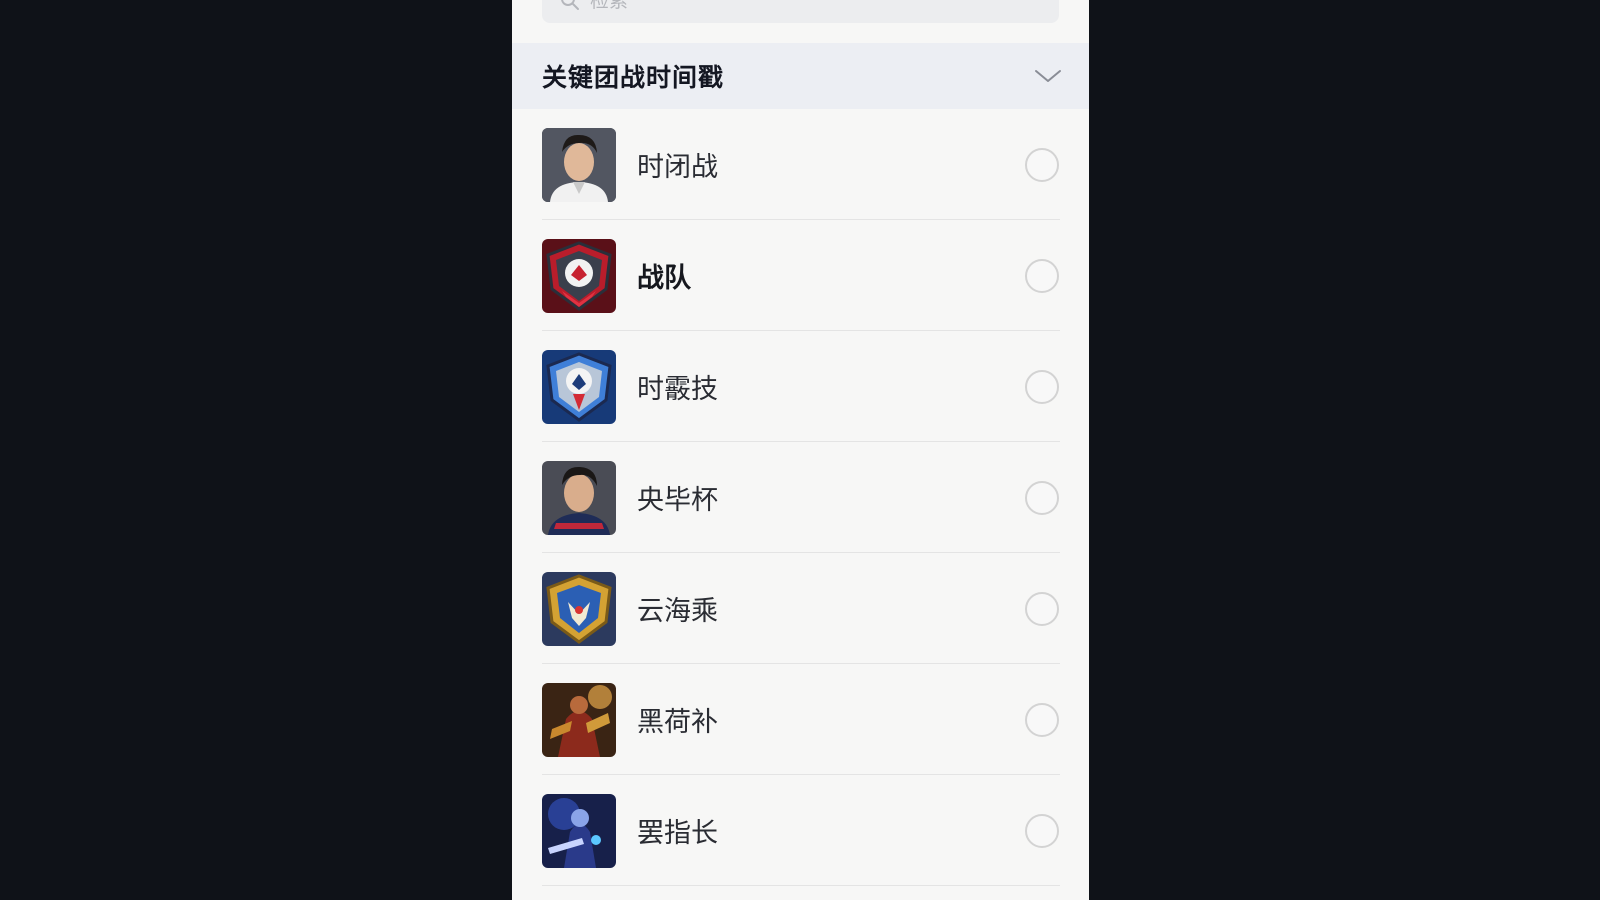  I want to click on list-item: 云海乘, so click(800, 608).